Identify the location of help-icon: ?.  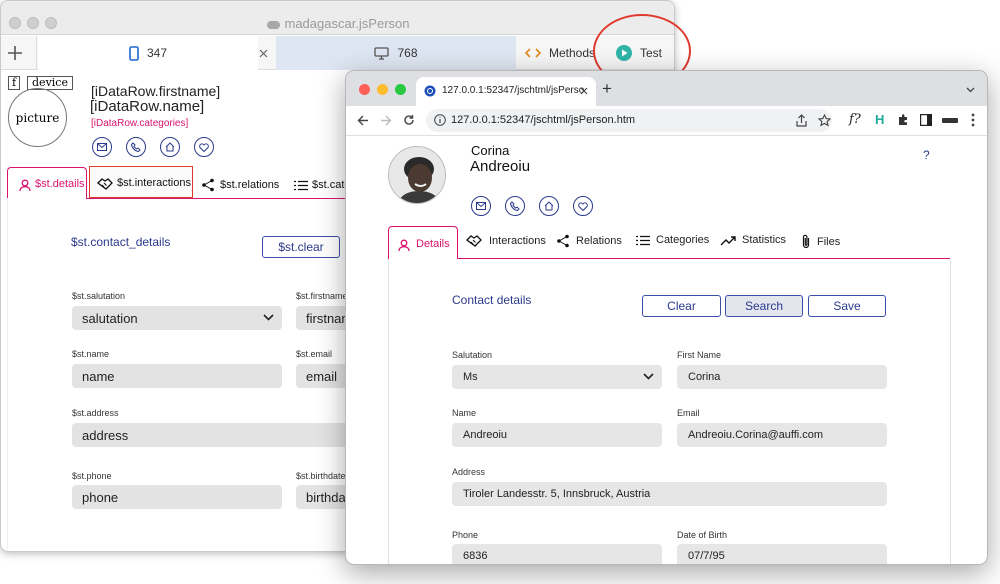
(926, 155).